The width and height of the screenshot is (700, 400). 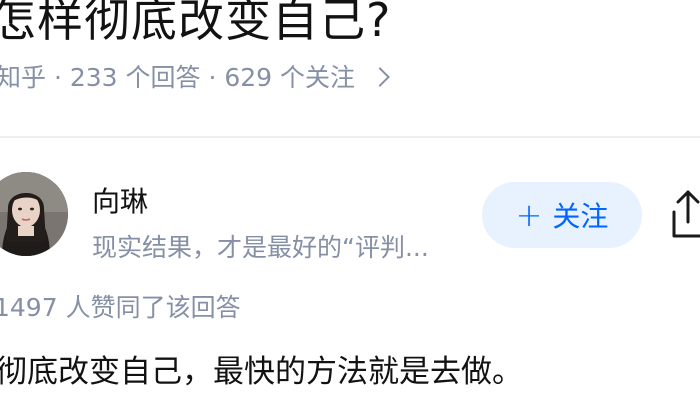 What do you see at coordinates (120, 200) in the screenshot?
I see `author-name: 向琳` at bounding box center [120, 200].